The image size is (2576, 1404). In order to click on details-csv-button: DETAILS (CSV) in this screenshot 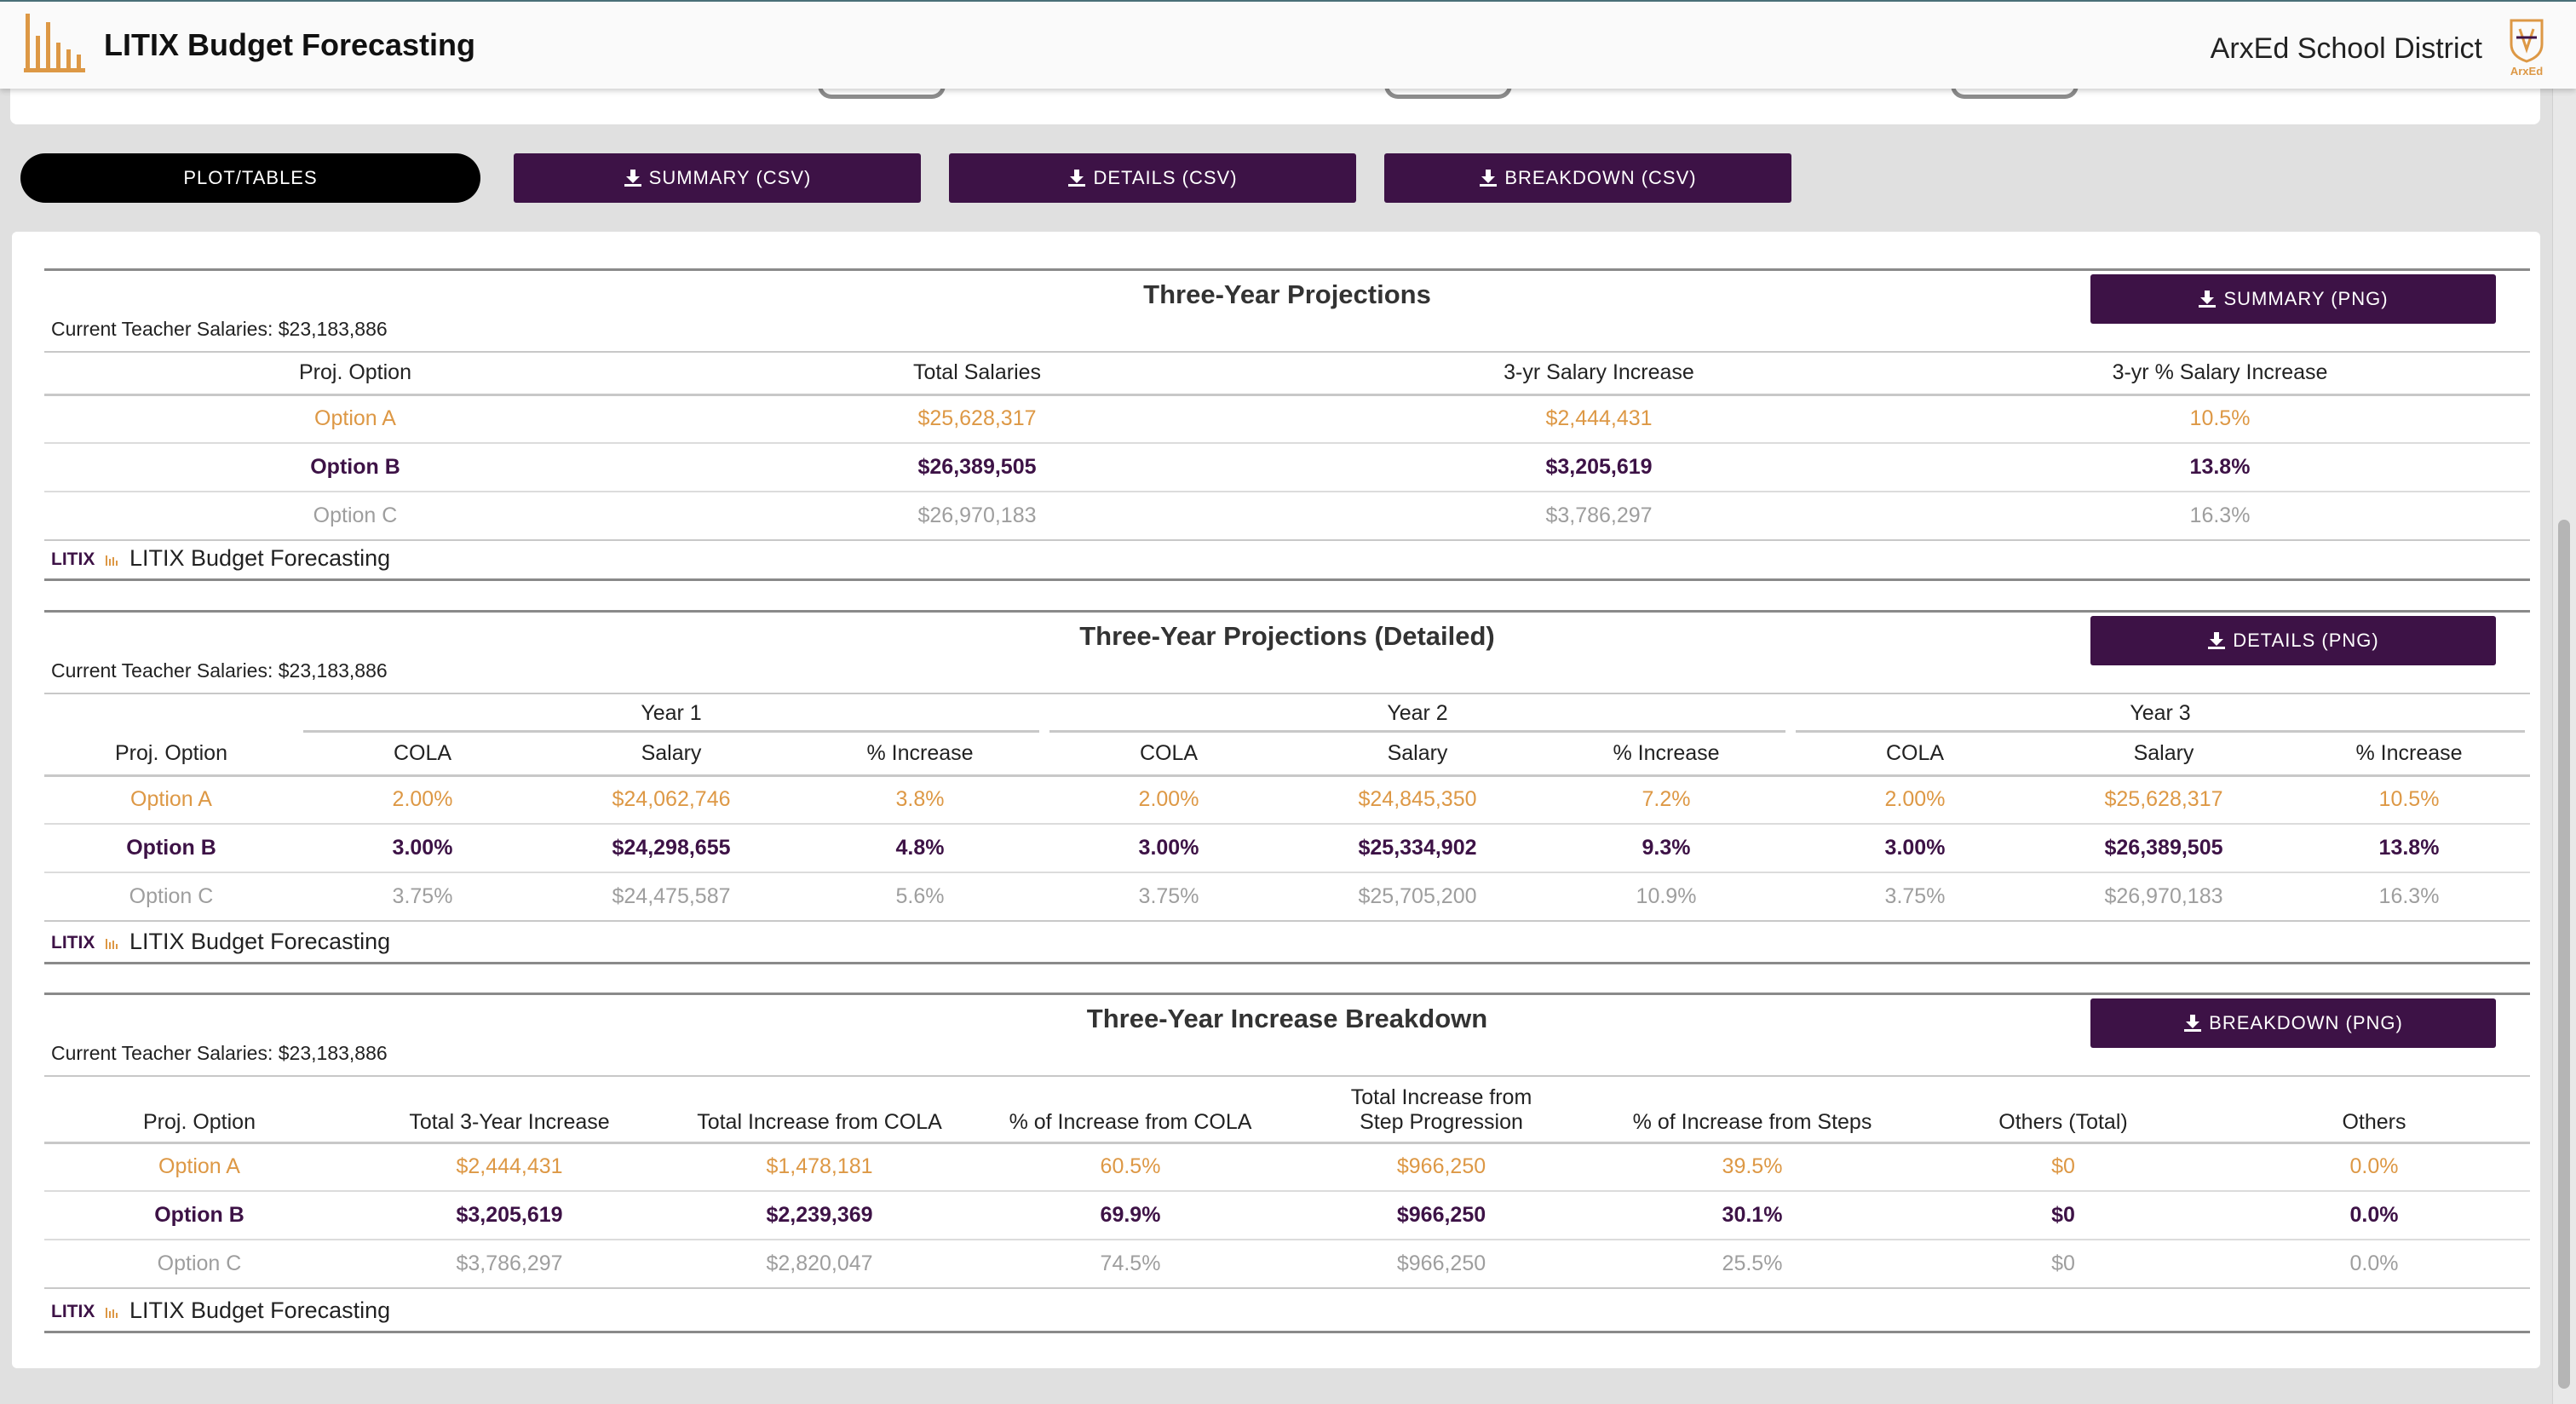, I will do `click(1152, 178)`.